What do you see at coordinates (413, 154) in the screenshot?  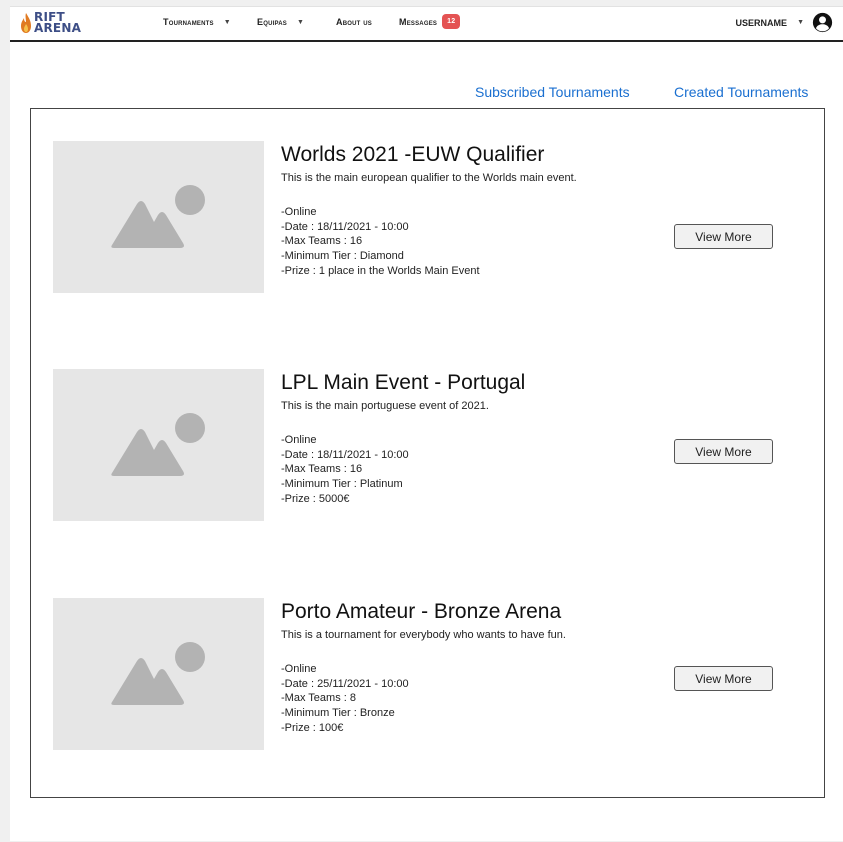 I see `tournament-title: Worlds 2021 -EUW Qualifier` at bounding box center [413, 154].